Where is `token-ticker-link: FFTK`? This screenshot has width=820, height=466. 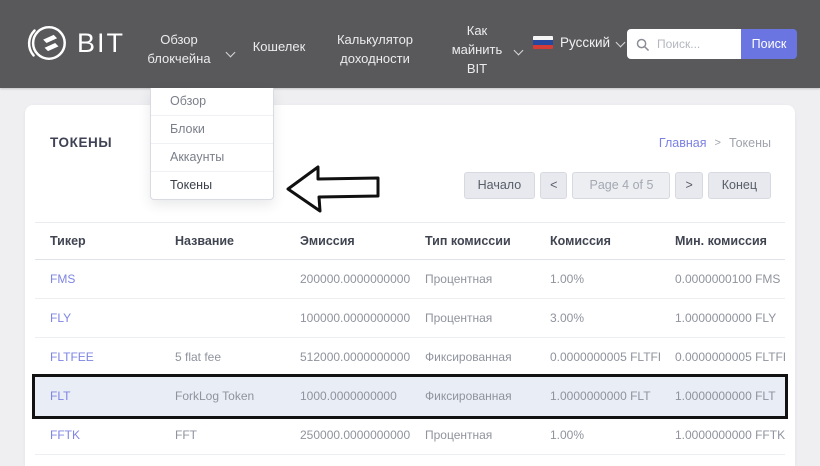 token-ticker-link: FFTK is located at coordinates (97, 435).